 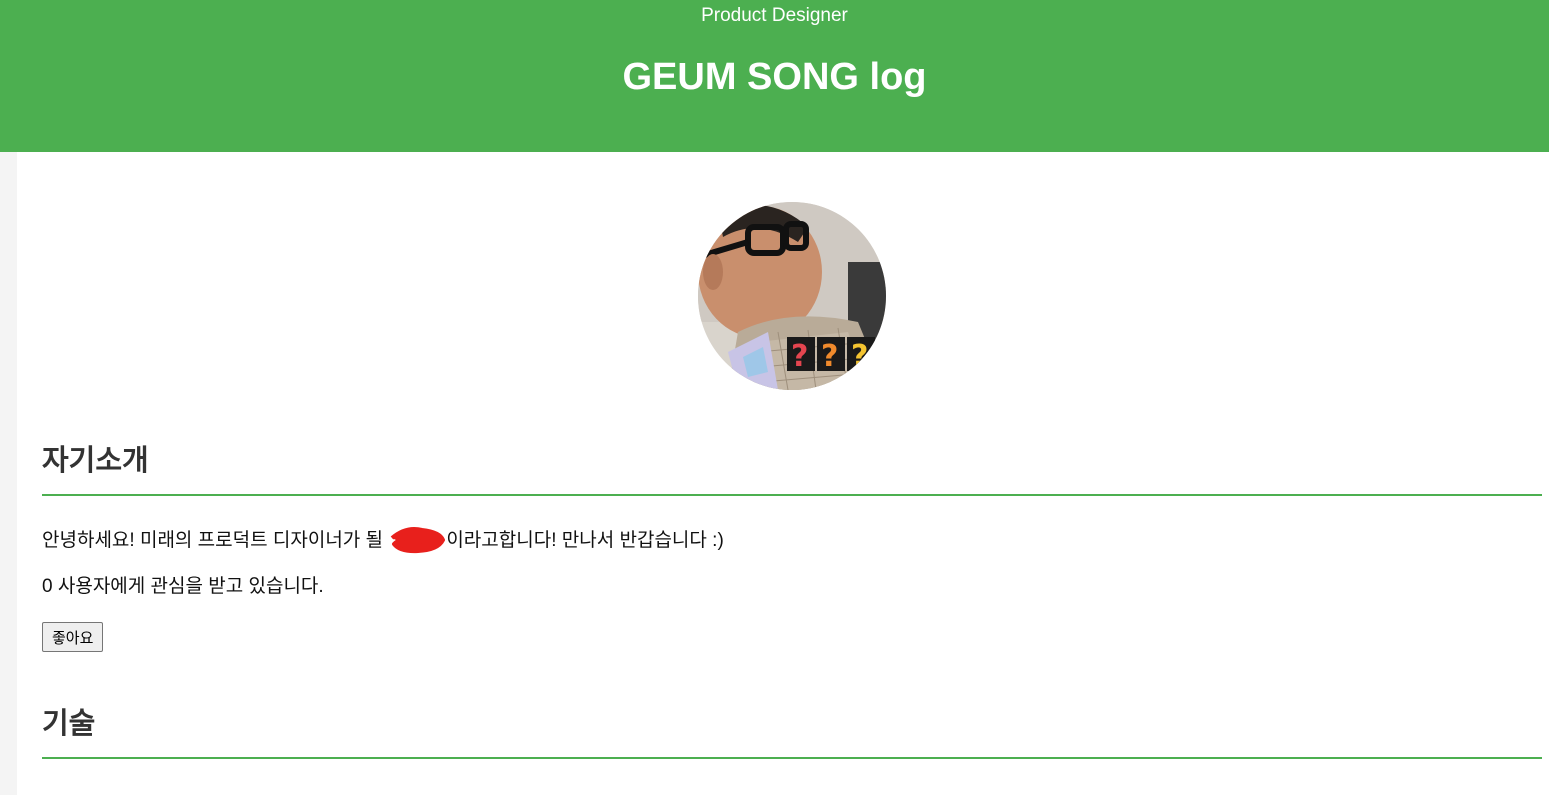 I want to click on greeting-before-text: 안녕하세요! 미래의 프로덕트 디자이너가 될, so click(x=213, y=541).